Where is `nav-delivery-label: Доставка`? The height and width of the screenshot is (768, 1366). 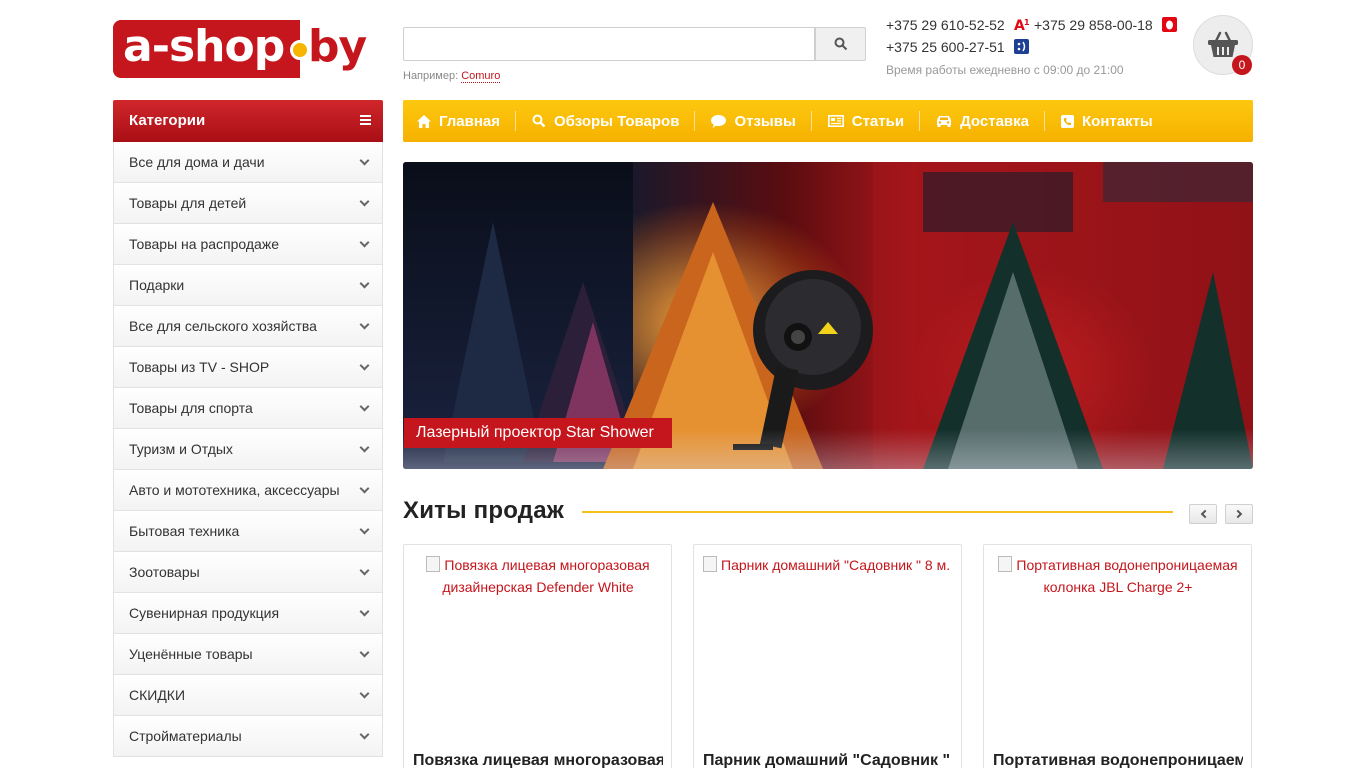
nav-delivery-label: Доставка is located at coordinates (994, 121).